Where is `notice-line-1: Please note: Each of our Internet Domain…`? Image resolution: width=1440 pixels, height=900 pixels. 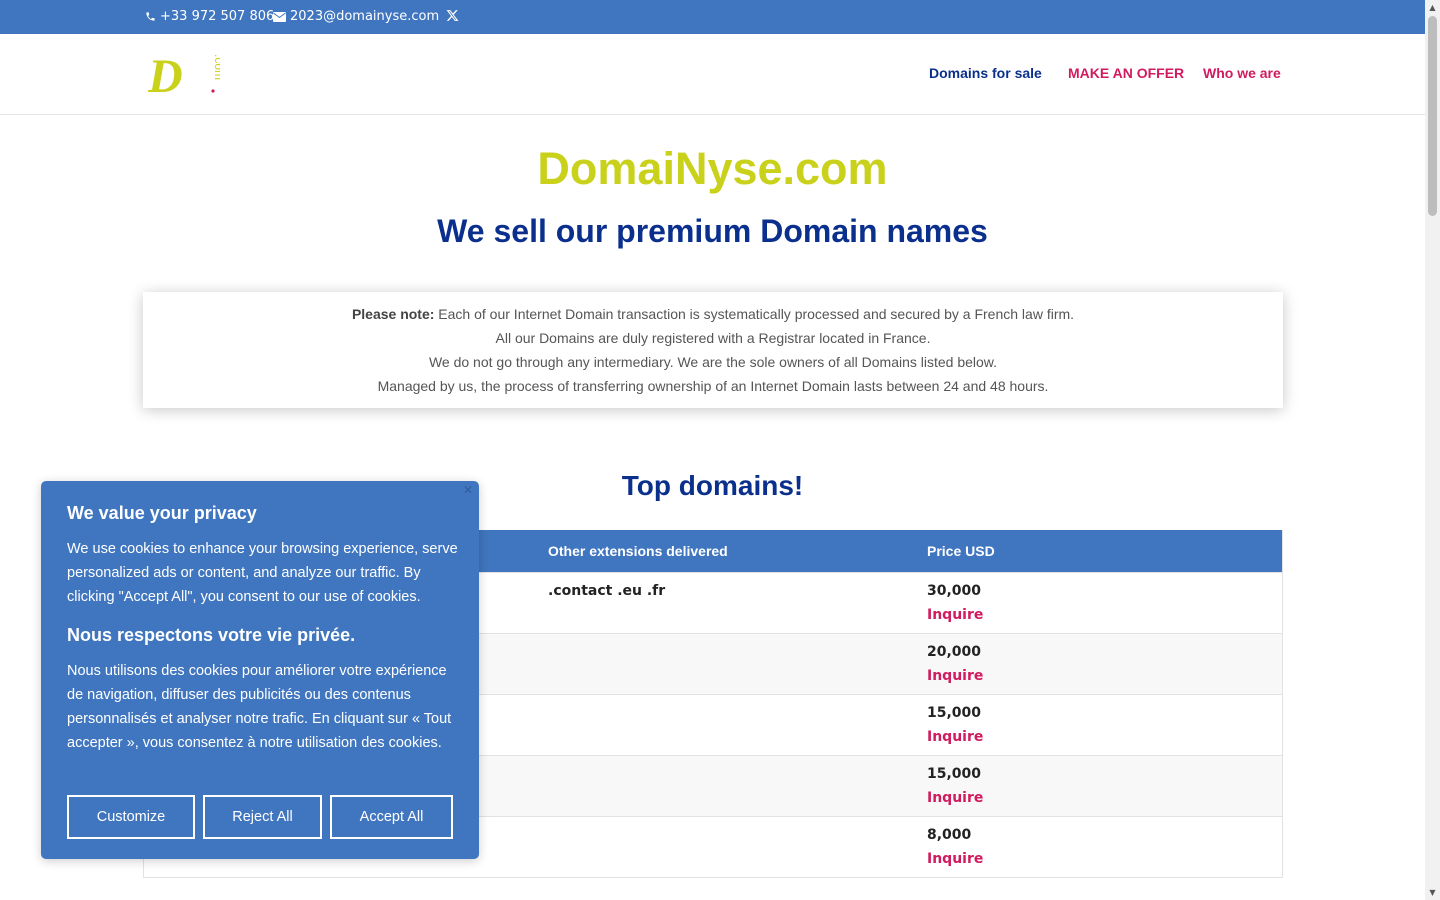
notice-line-1: Please note: Each of our Internet Domain… is located at coordinates (713, 316).